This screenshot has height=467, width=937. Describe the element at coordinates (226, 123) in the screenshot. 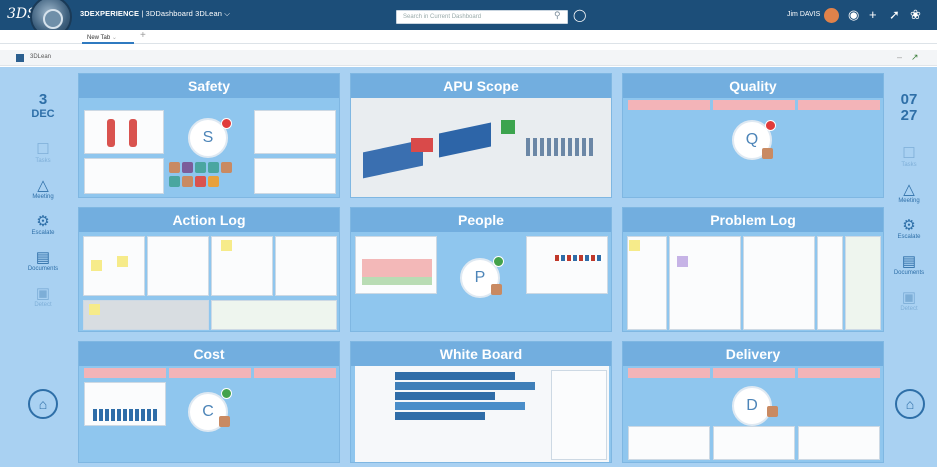

I see `alert-icon` at that location.